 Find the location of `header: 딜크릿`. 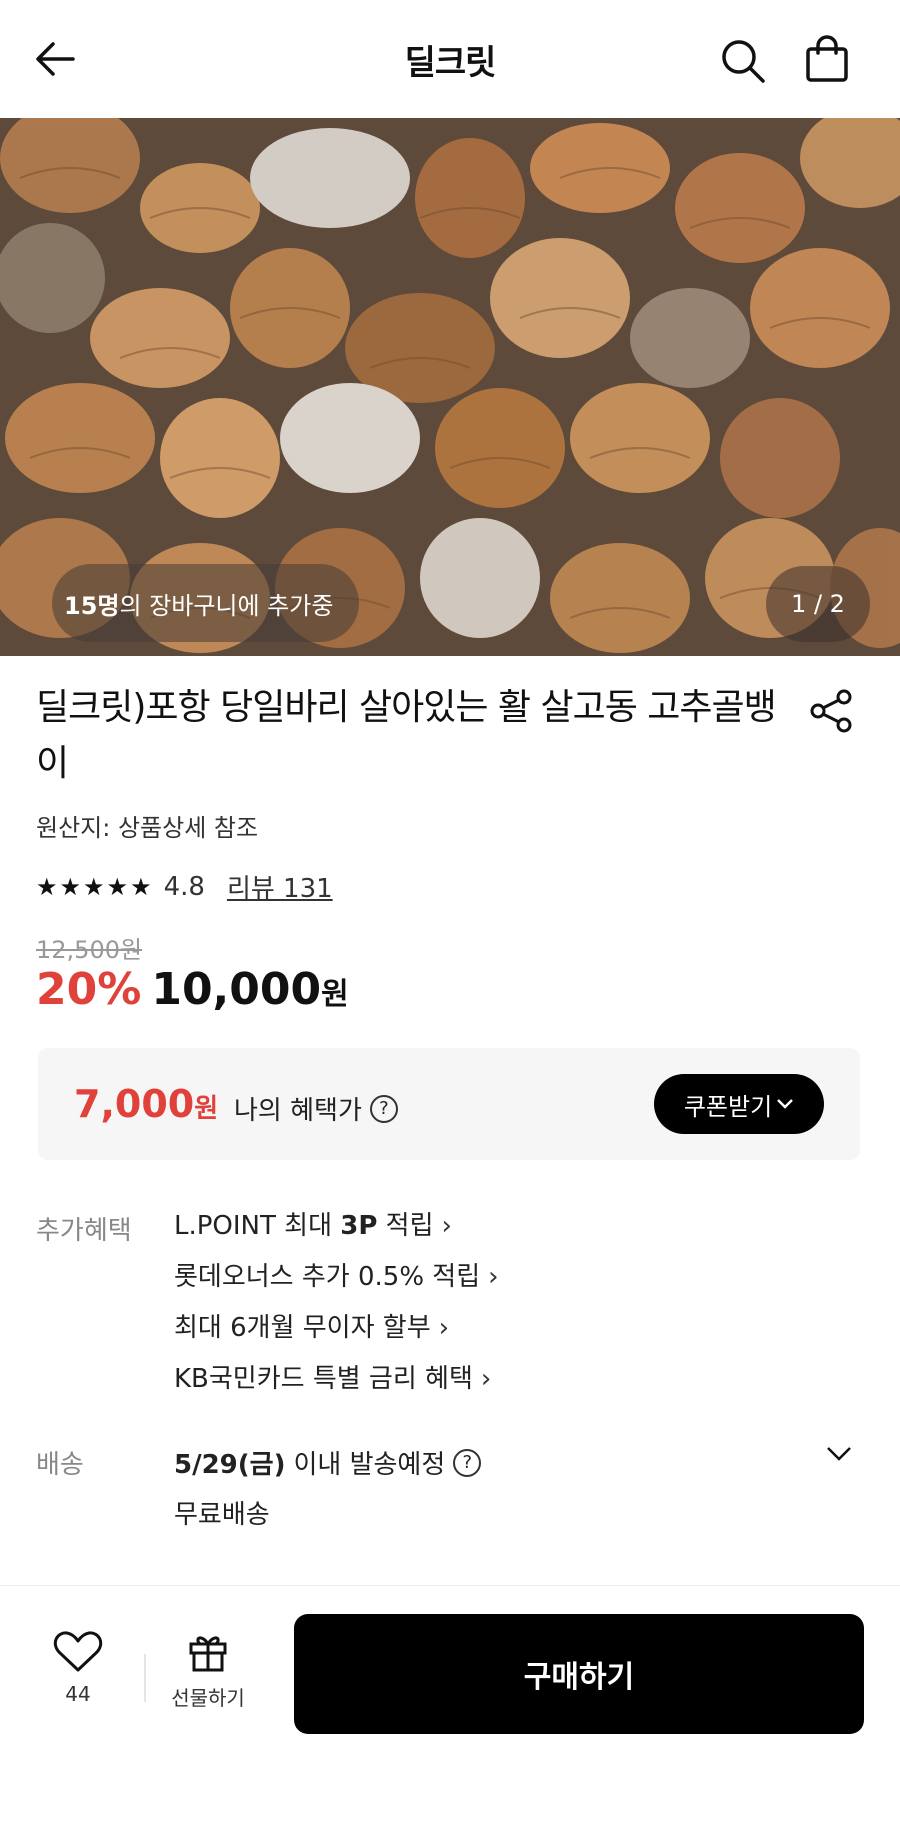

header: 딜크릿 is located at coordinates (450, 59).